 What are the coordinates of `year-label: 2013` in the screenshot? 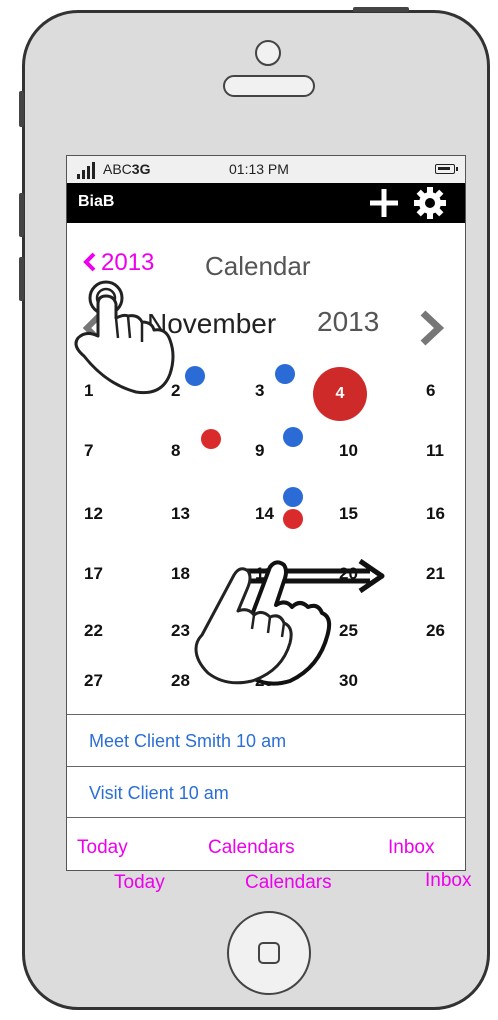 It's located at (348, 321).